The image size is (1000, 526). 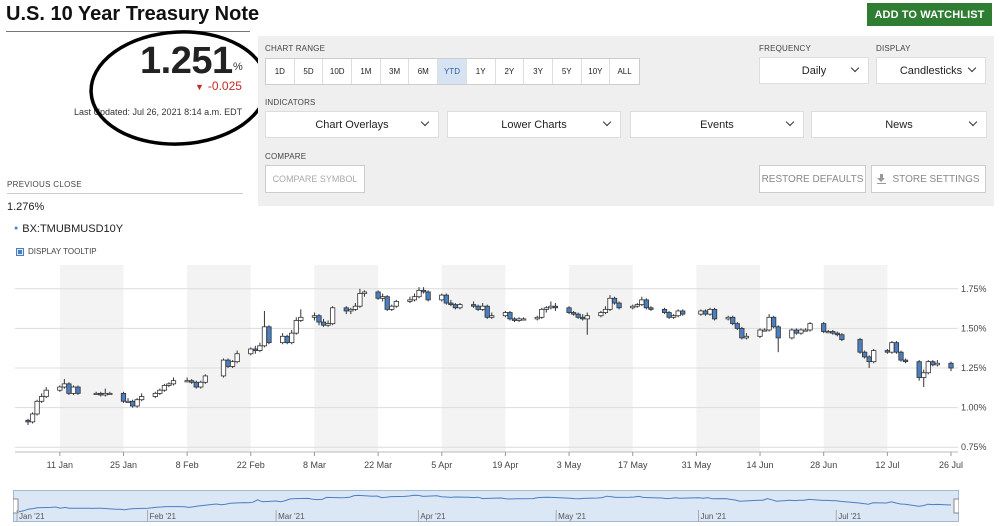 What do you see at coordinates (60, 465) in the screenshot?
I see `x-tick-label: 11 Jan` at bounding box center [60, 465].